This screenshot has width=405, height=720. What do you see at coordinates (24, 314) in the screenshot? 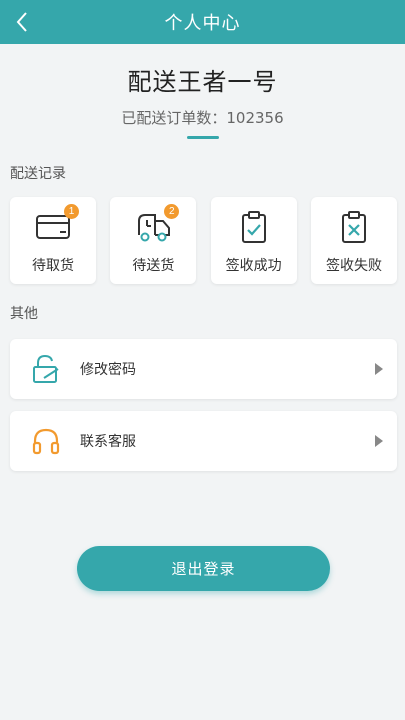
I see `section-label-others: 其他` at bounding box center [24, 314].